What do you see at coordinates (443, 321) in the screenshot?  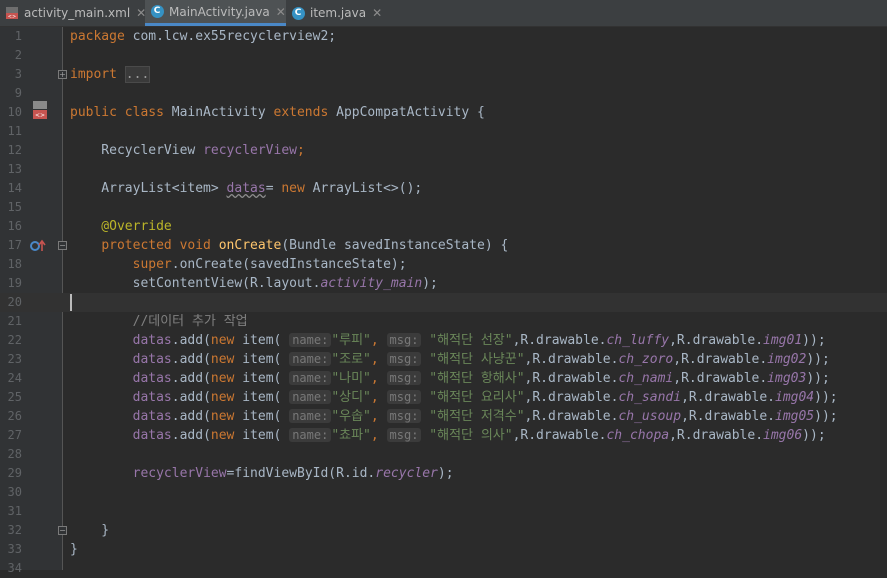 I see `code-line: 21 //데이터 추가 작업` at bounding box center [443, 321].